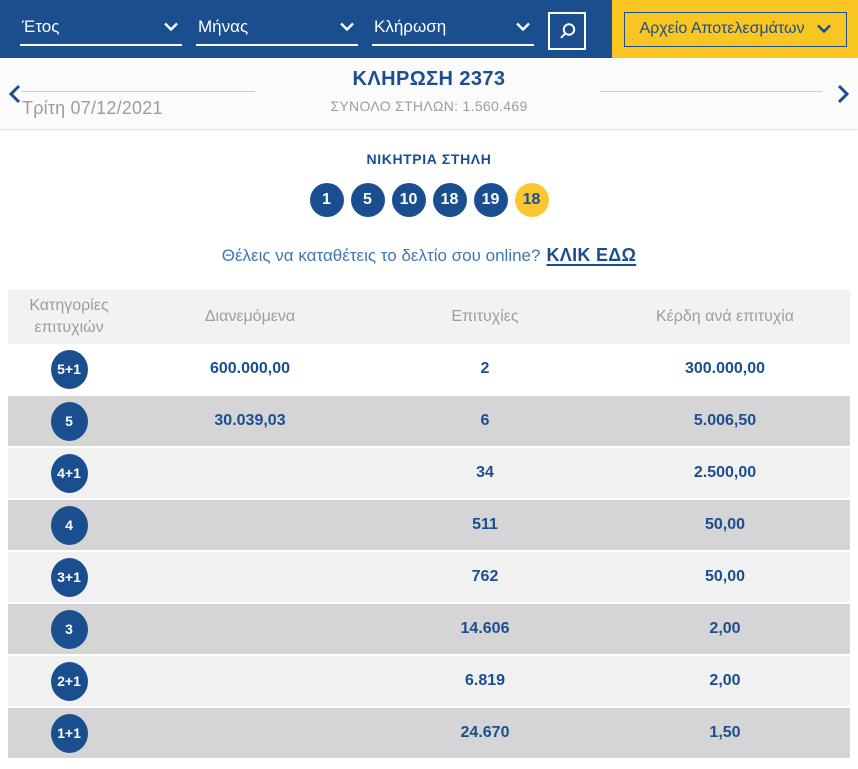 The height and width of the screenshot is (769, 858). Describe the element at coordinates (250, 316) in the screenshot. I see `col-header-distributed: Διανεμόμενα` at that location.